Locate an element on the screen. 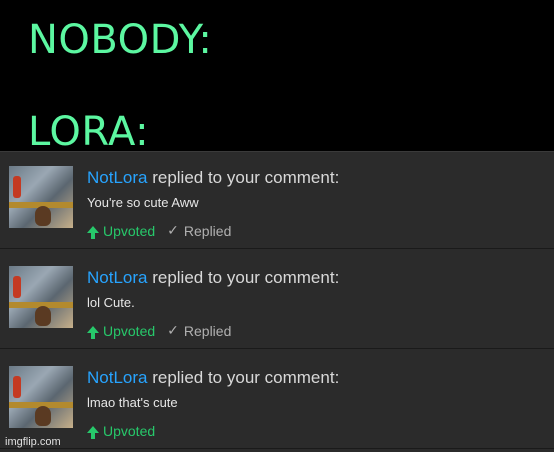  watermark: imgflip.com is located at coordinates (33, 442).